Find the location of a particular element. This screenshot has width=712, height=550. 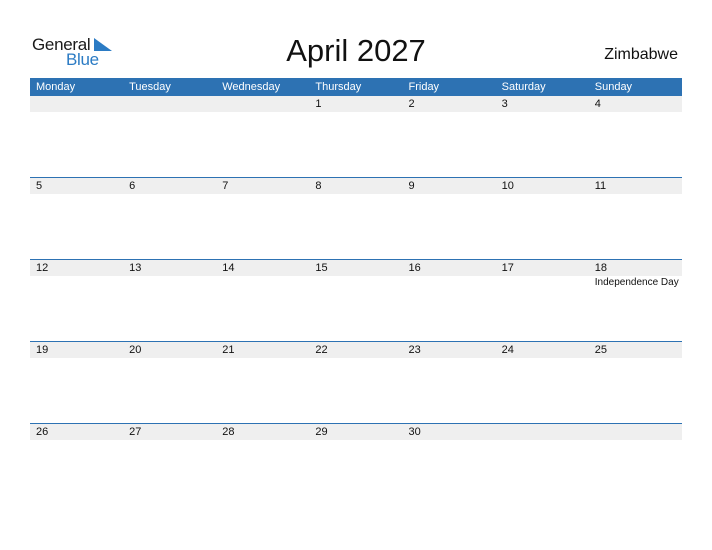

day-number: 21 is located at coordinates (228, 350).